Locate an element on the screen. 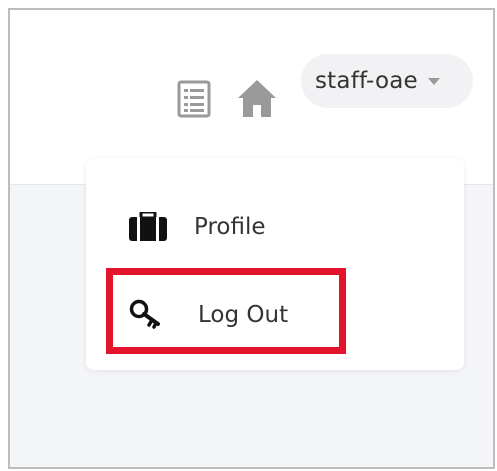 This screenshot has height=471, width=497. user-menu-toggle: staff-oae is located at coordinates (387, 81).